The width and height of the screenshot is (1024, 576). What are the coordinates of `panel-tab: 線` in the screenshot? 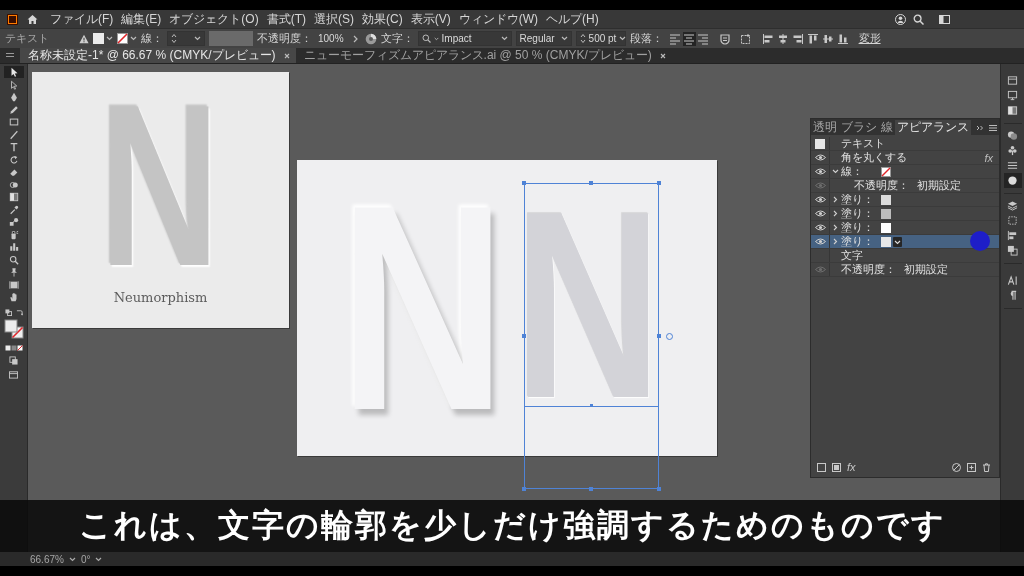 It's located at (887, 127).